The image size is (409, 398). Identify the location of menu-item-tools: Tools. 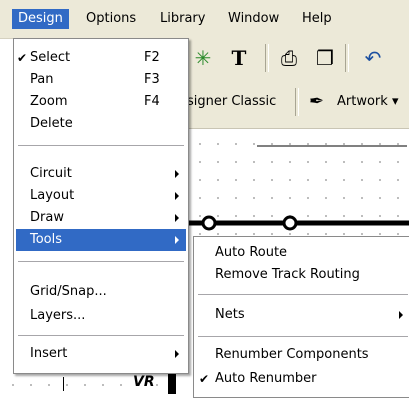
(101, 240).